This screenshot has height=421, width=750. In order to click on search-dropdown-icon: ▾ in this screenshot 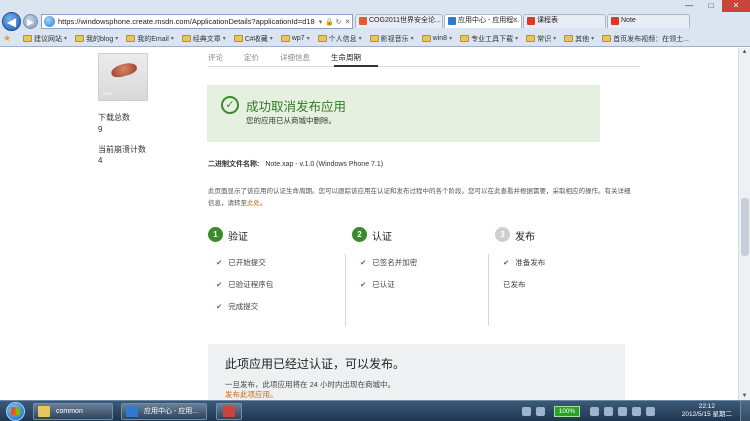, I will do `click(320, 22)`.